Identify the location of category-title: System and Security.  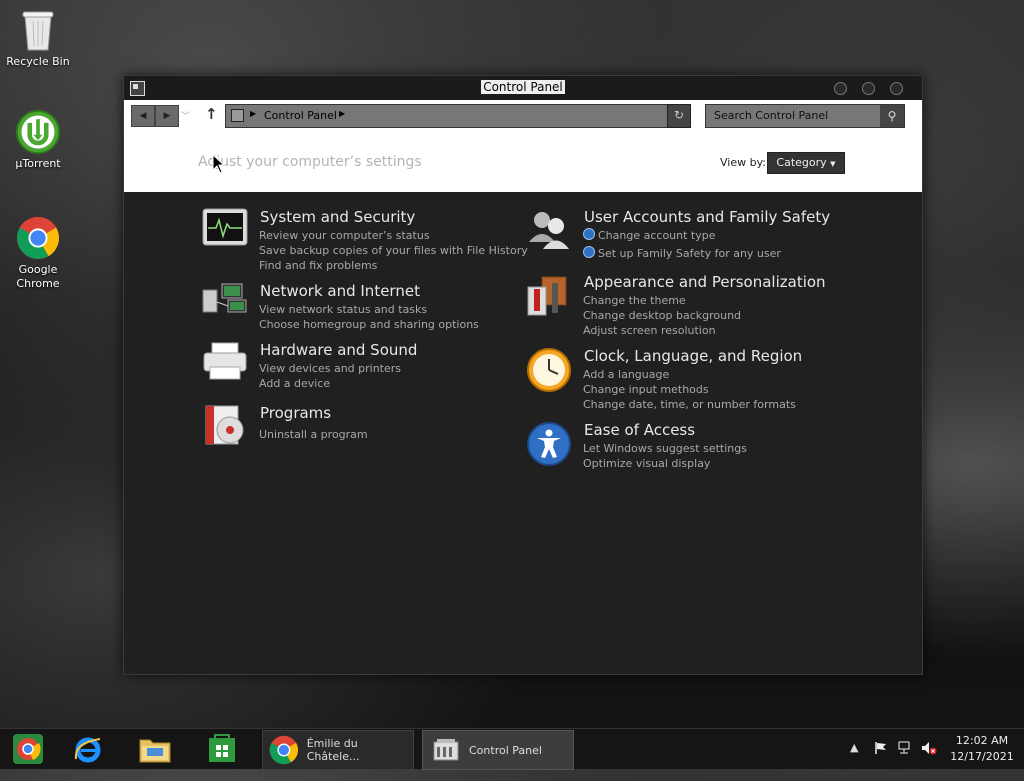
(337, 217).